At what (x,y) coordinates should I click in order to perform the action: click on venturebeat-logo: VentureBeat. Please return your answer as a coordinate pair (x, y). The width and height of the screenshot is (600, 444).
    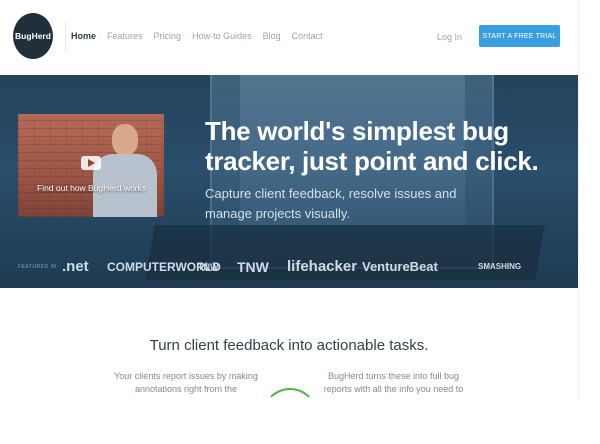
    Looking at the image, I should click on (400, 266).